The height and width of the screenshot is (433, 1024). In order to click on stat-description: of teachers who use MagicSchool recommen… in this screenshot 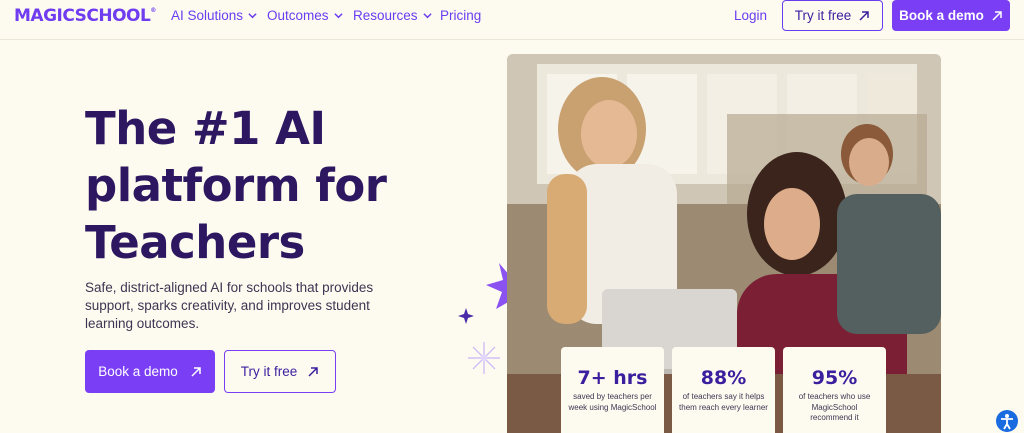, I will do `click(834, 407)`.